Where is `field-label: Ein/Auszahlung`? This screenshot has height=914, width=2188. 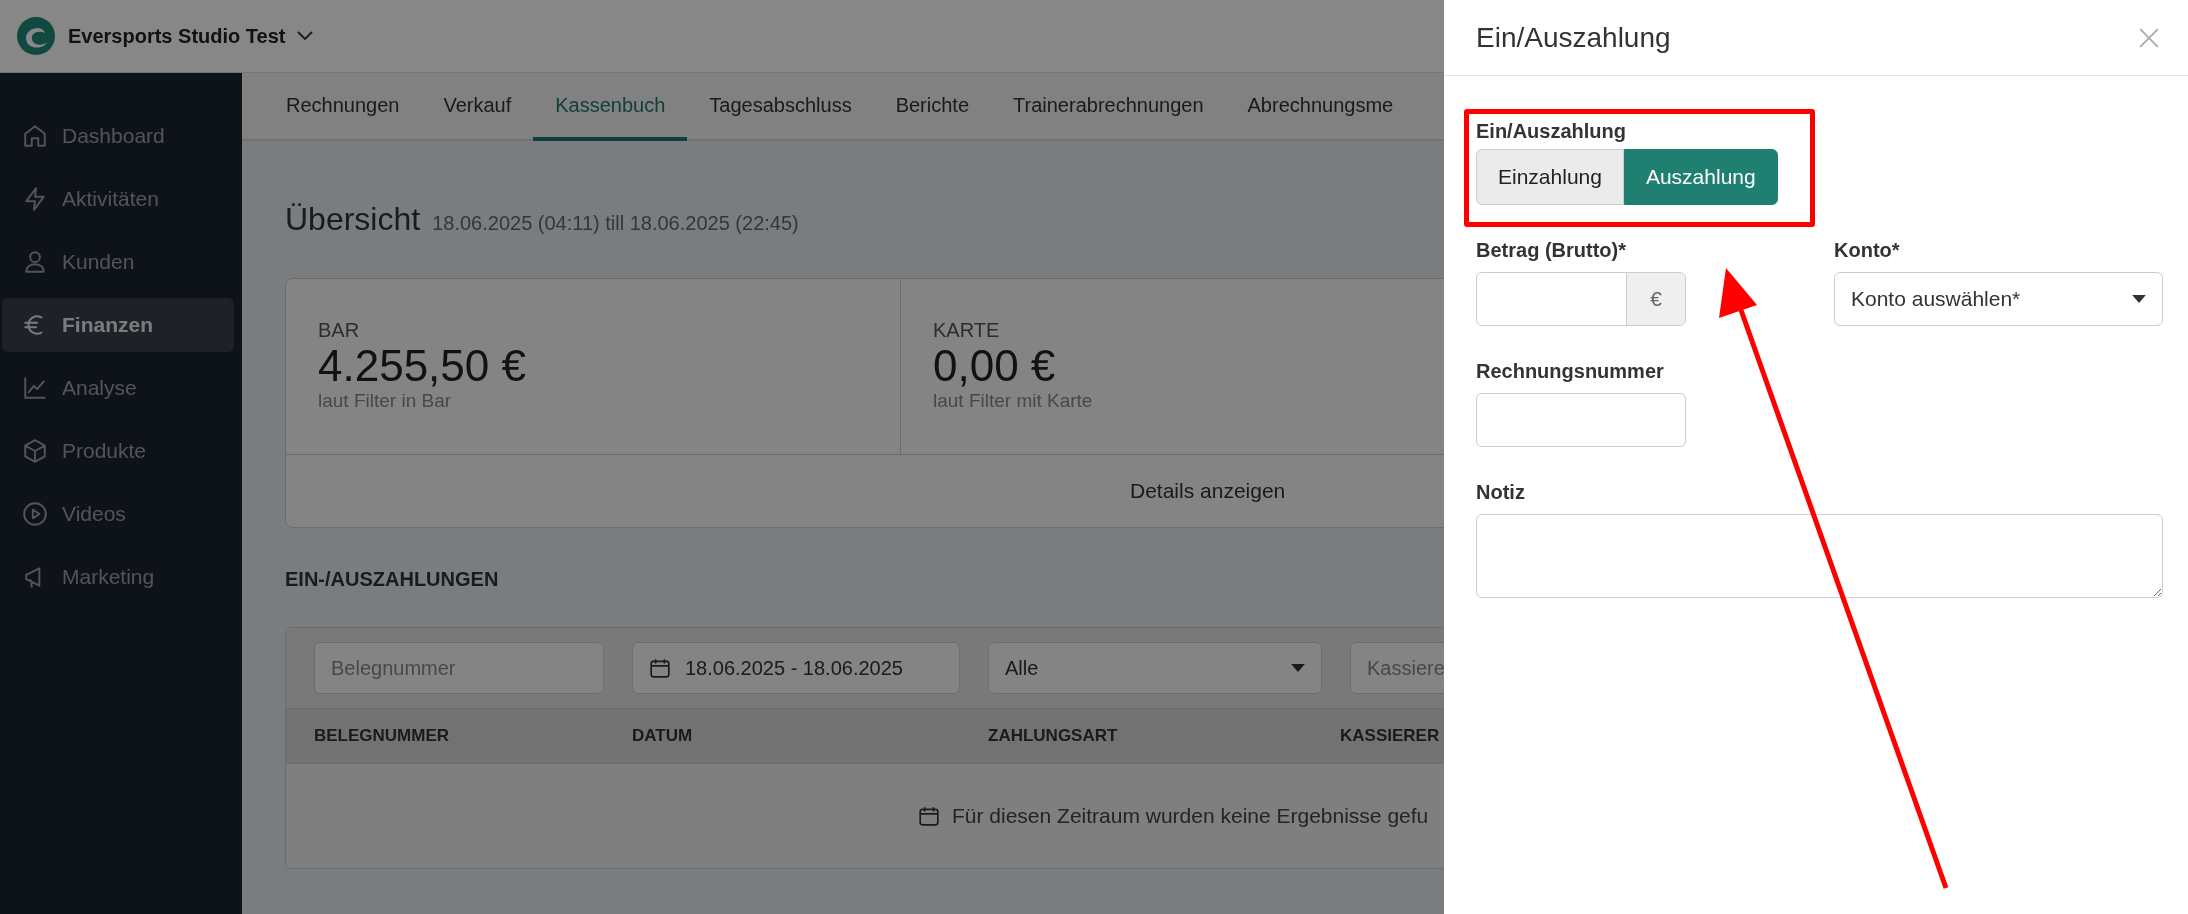 field-label: Ein/Auszahlung is located at coordinates (1551, 131).